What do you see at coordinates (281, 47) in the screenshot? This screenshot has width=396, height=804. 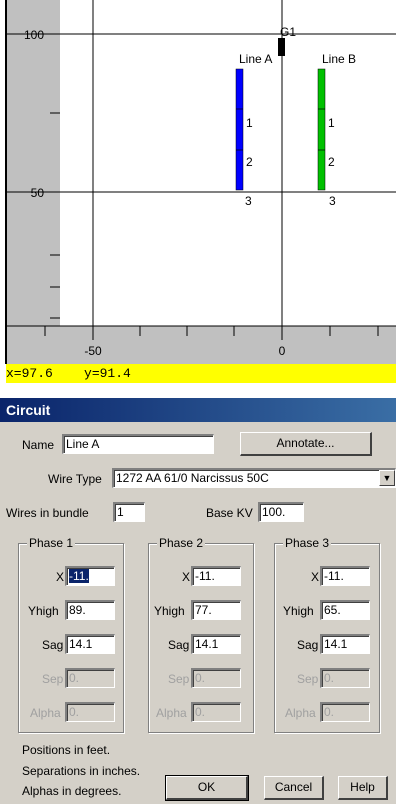 I see `generator-g1-marker` at bounding box center [281, 47].